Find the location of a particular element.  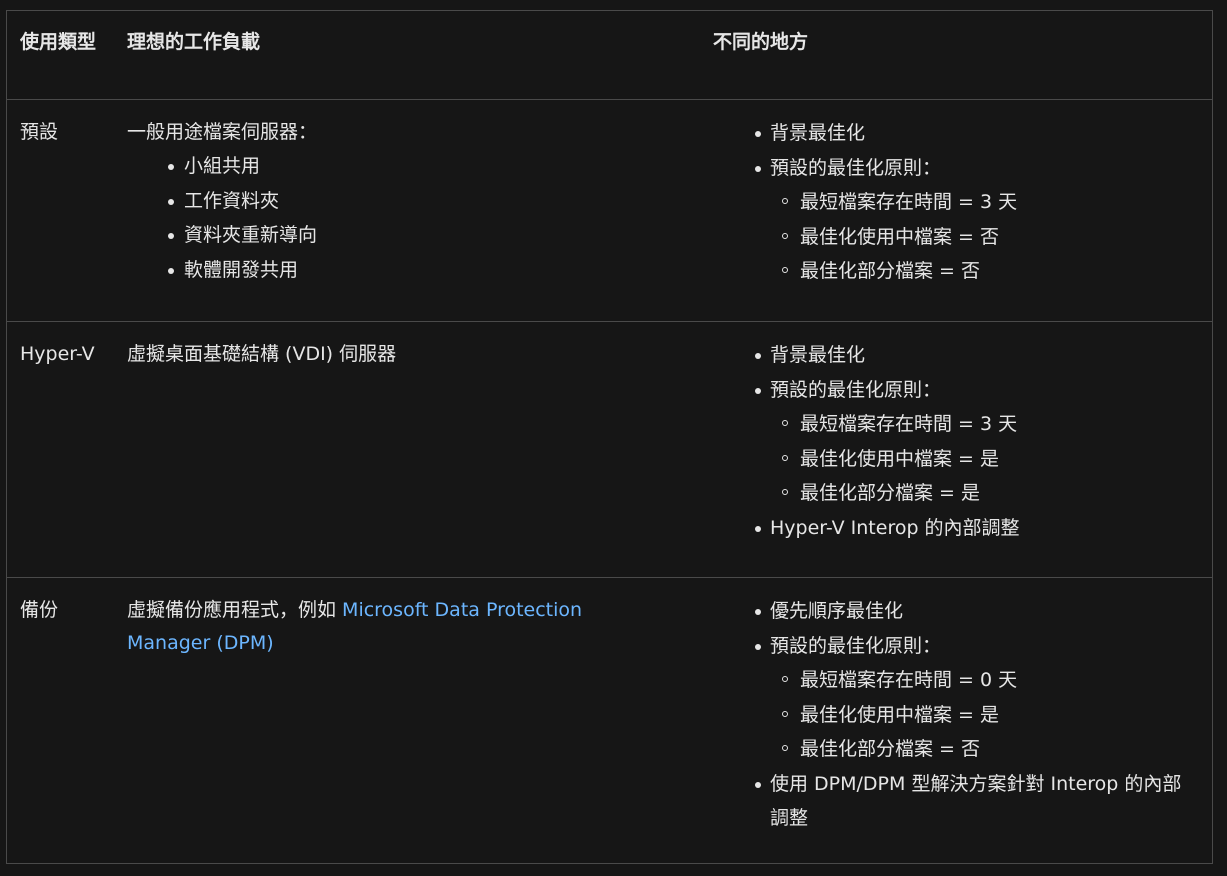

list-item: 小組共用 is located at coordinates (377, 166).